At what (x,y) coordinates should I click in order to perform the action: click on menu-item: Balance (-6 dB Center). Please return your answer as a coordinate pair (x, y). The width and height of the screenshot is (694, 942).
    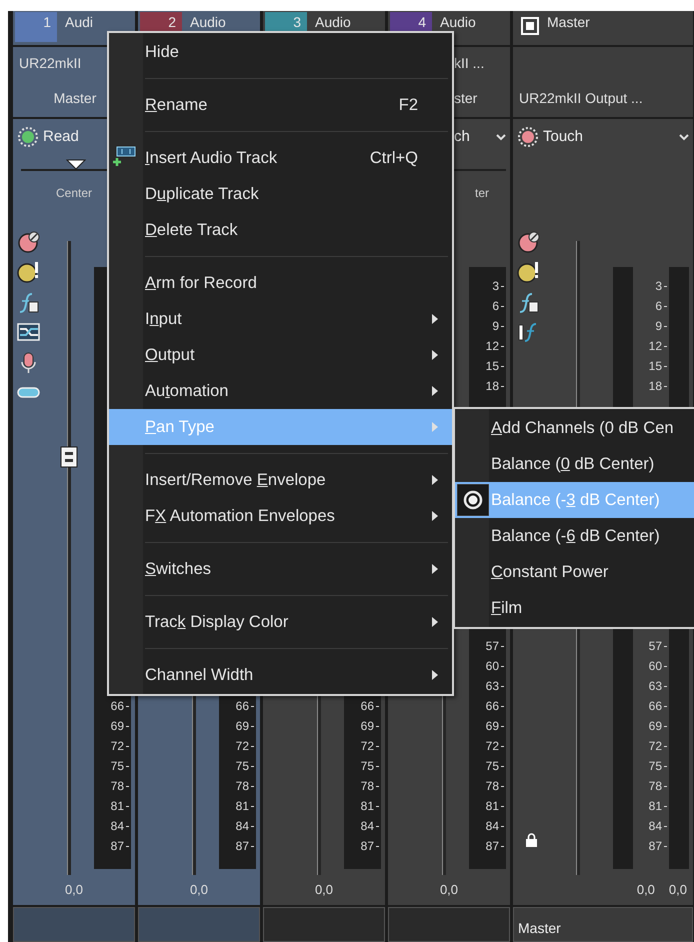
    Looking at the image, I should click on (574, 536).